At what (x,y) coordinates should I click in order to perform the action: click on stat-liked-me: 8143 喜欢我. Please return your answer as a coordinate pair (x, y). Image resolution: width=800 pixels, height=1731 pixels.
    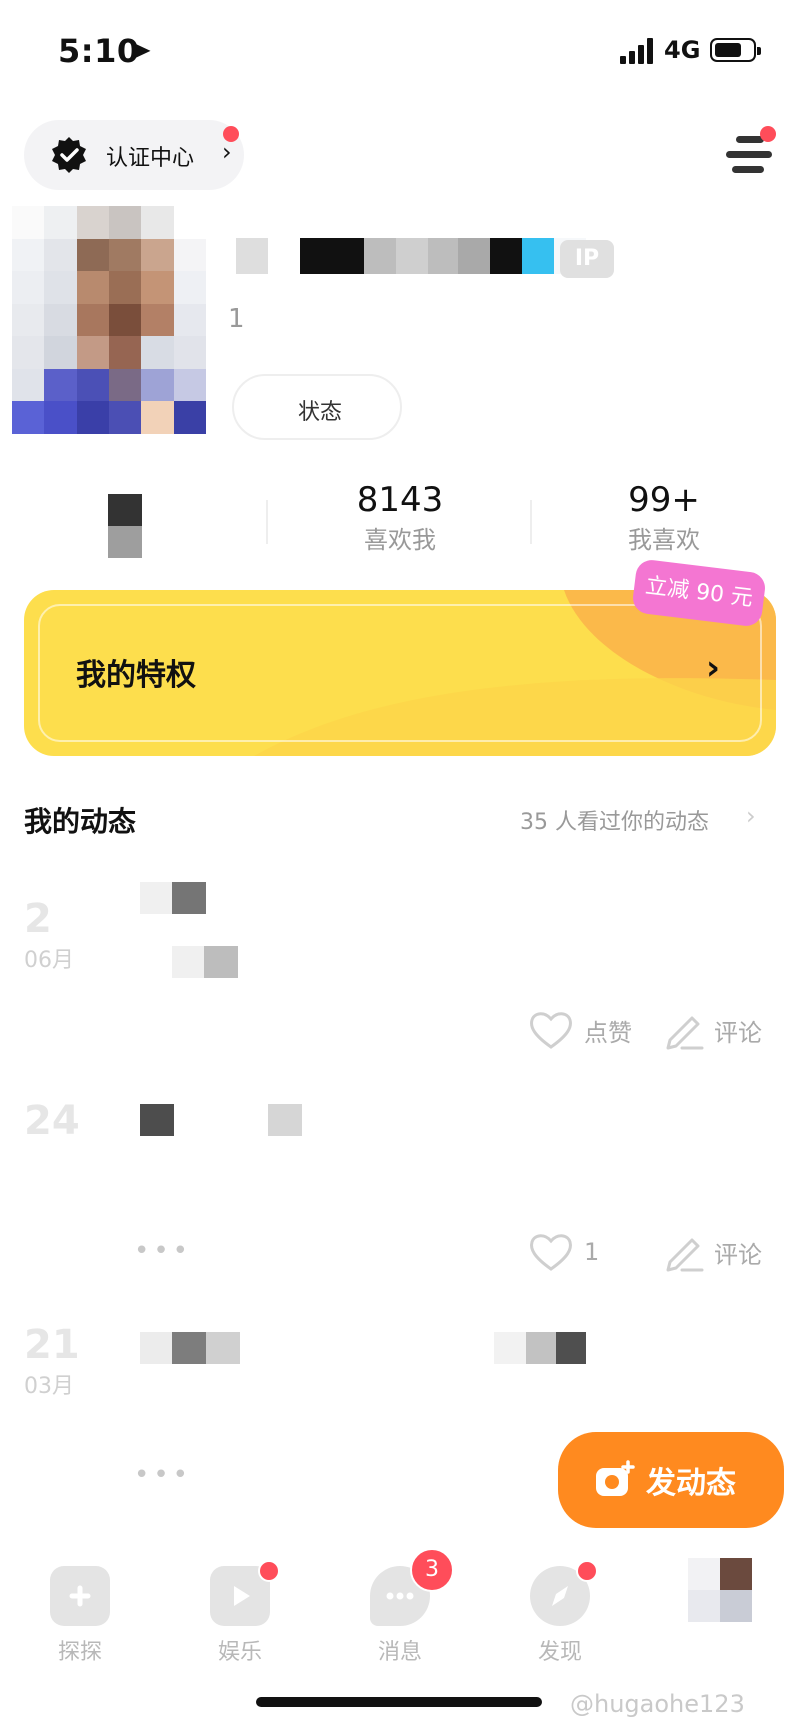
    Looking at the image, I should click on (400, 517).